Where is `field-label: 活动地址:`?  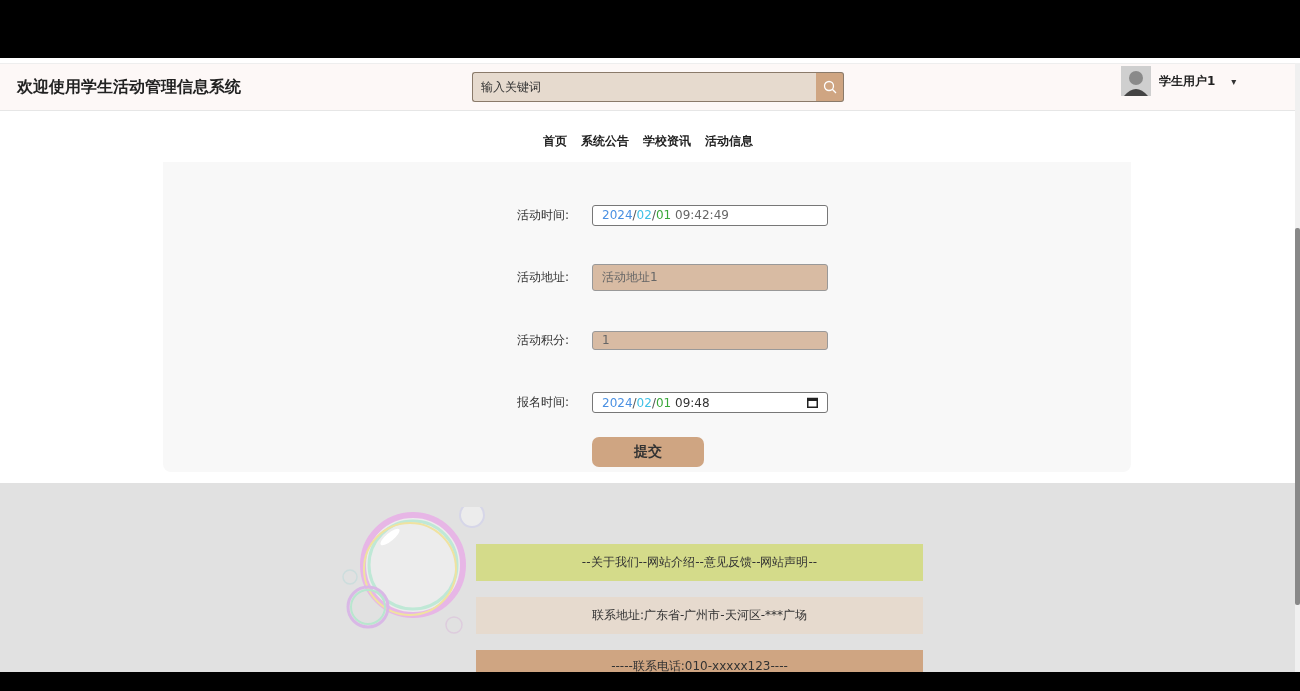
field-label: 活动地址: is located at coordinates (544, 278).